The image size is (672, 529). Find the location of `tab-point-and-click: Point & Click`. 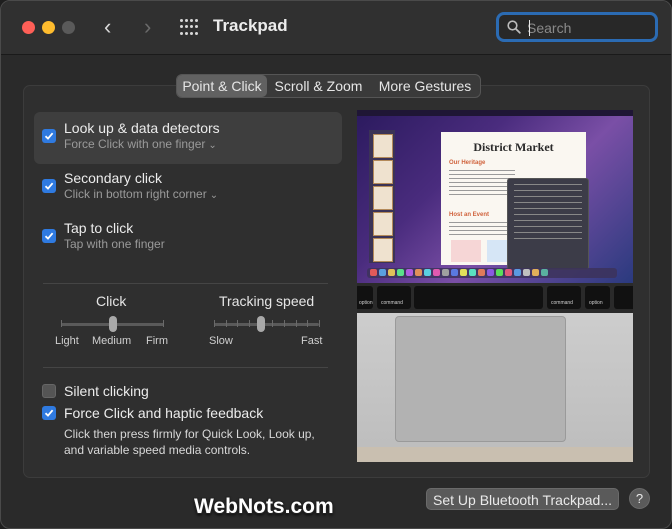

tab-point-and-click: Point & Click is located at coordinates (222, 86).